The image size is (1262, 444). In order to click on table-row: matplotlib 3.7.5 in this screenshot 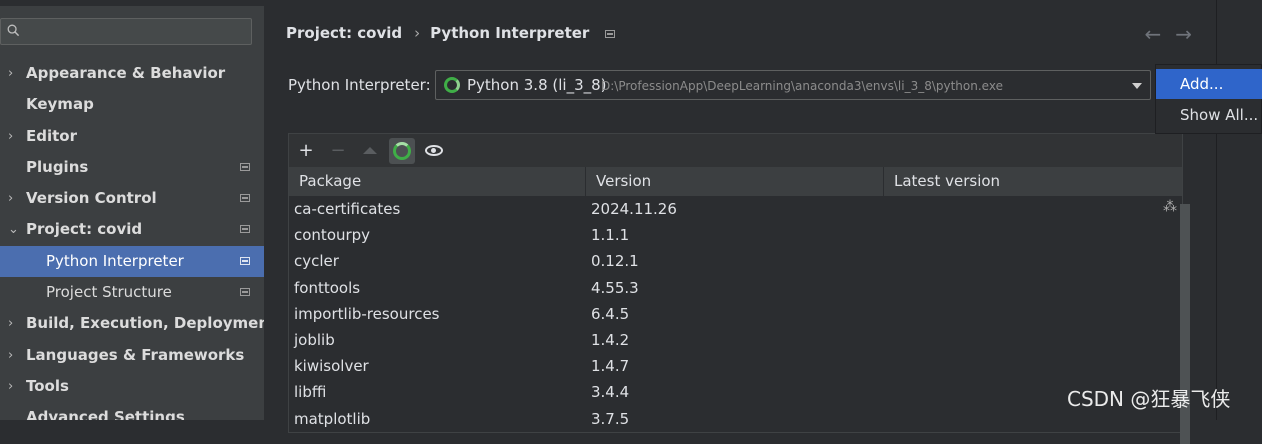, I will do `click(735, 419)`.